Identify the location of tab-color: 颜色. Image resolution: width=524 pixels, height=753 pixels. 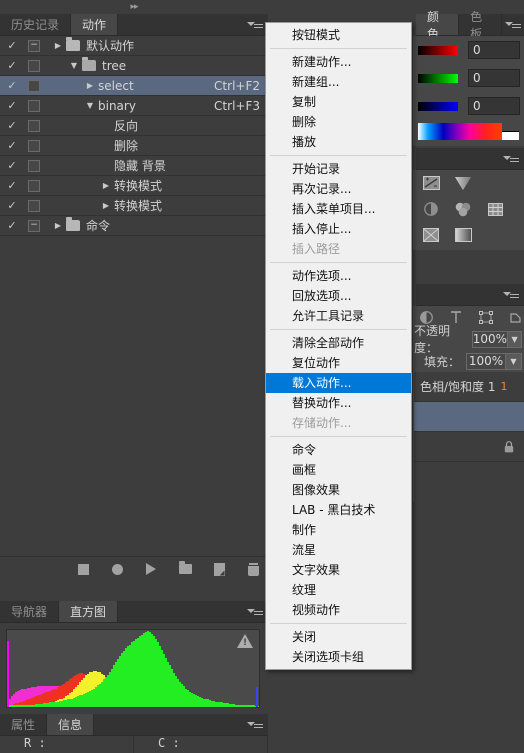
(438, 25).